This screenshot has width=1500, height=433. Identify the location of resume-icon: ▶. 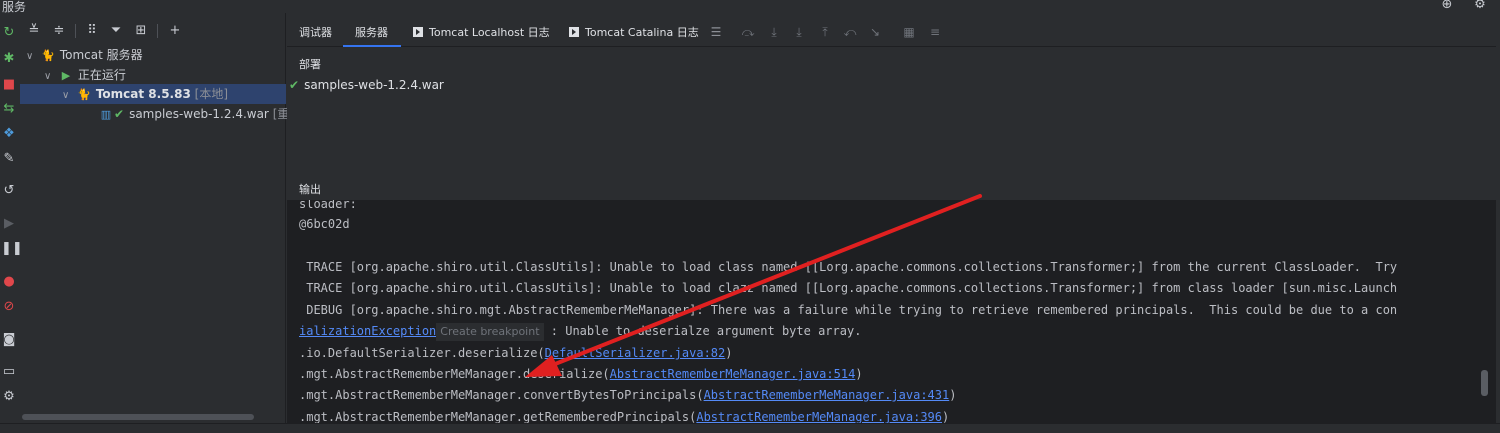
(9, 224).